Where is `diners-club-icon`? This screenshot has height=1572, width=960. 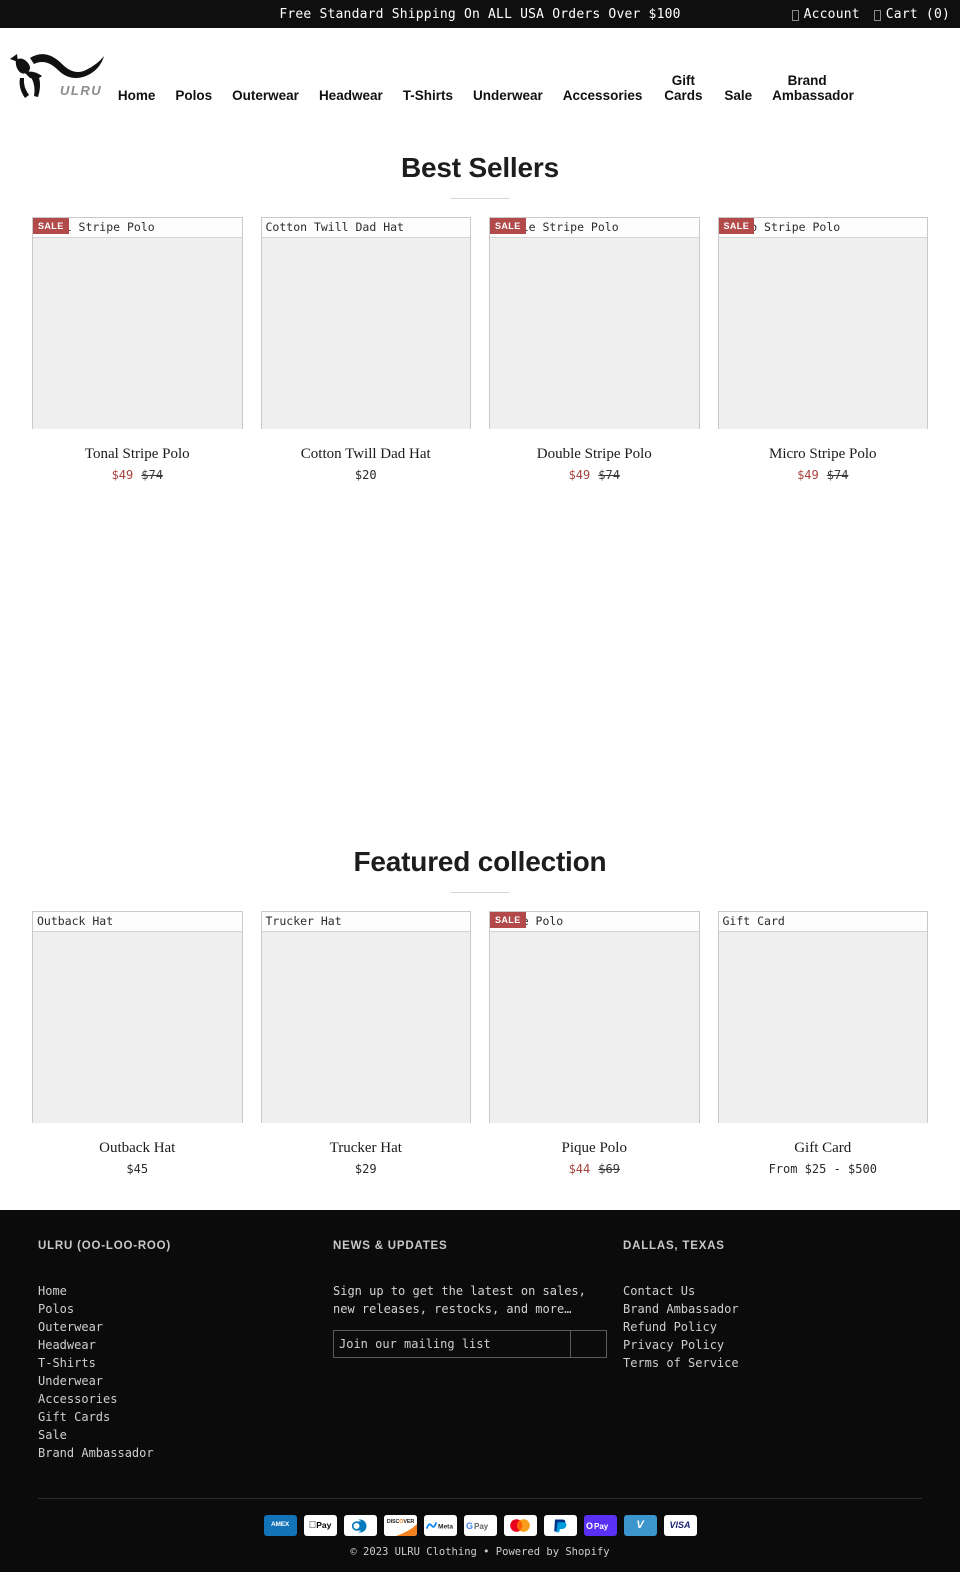
diners-club-icon is located at coordinates (360, 1525).